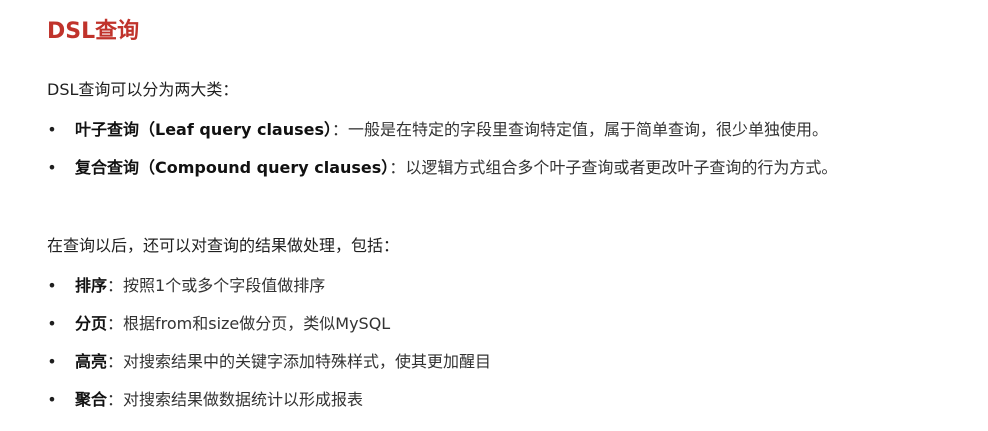  What do you see at coordinates (580, 129) in the screenshot?
I see `list-item-description: ：一般是在特定的字段里查询特定值，属于简单查询，很少单独使用。` at bounding box center [580, 129].